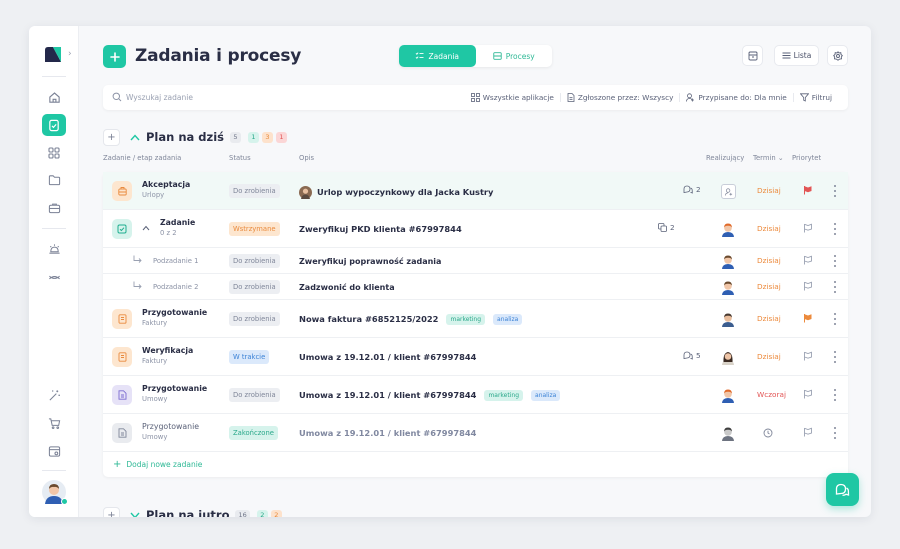 The height and width of the screenshot is (549, 900). What do you see at coordinates (808, 318) in the screenshot?
I see `flag-medium-icon` at bounding box center [808, 318].